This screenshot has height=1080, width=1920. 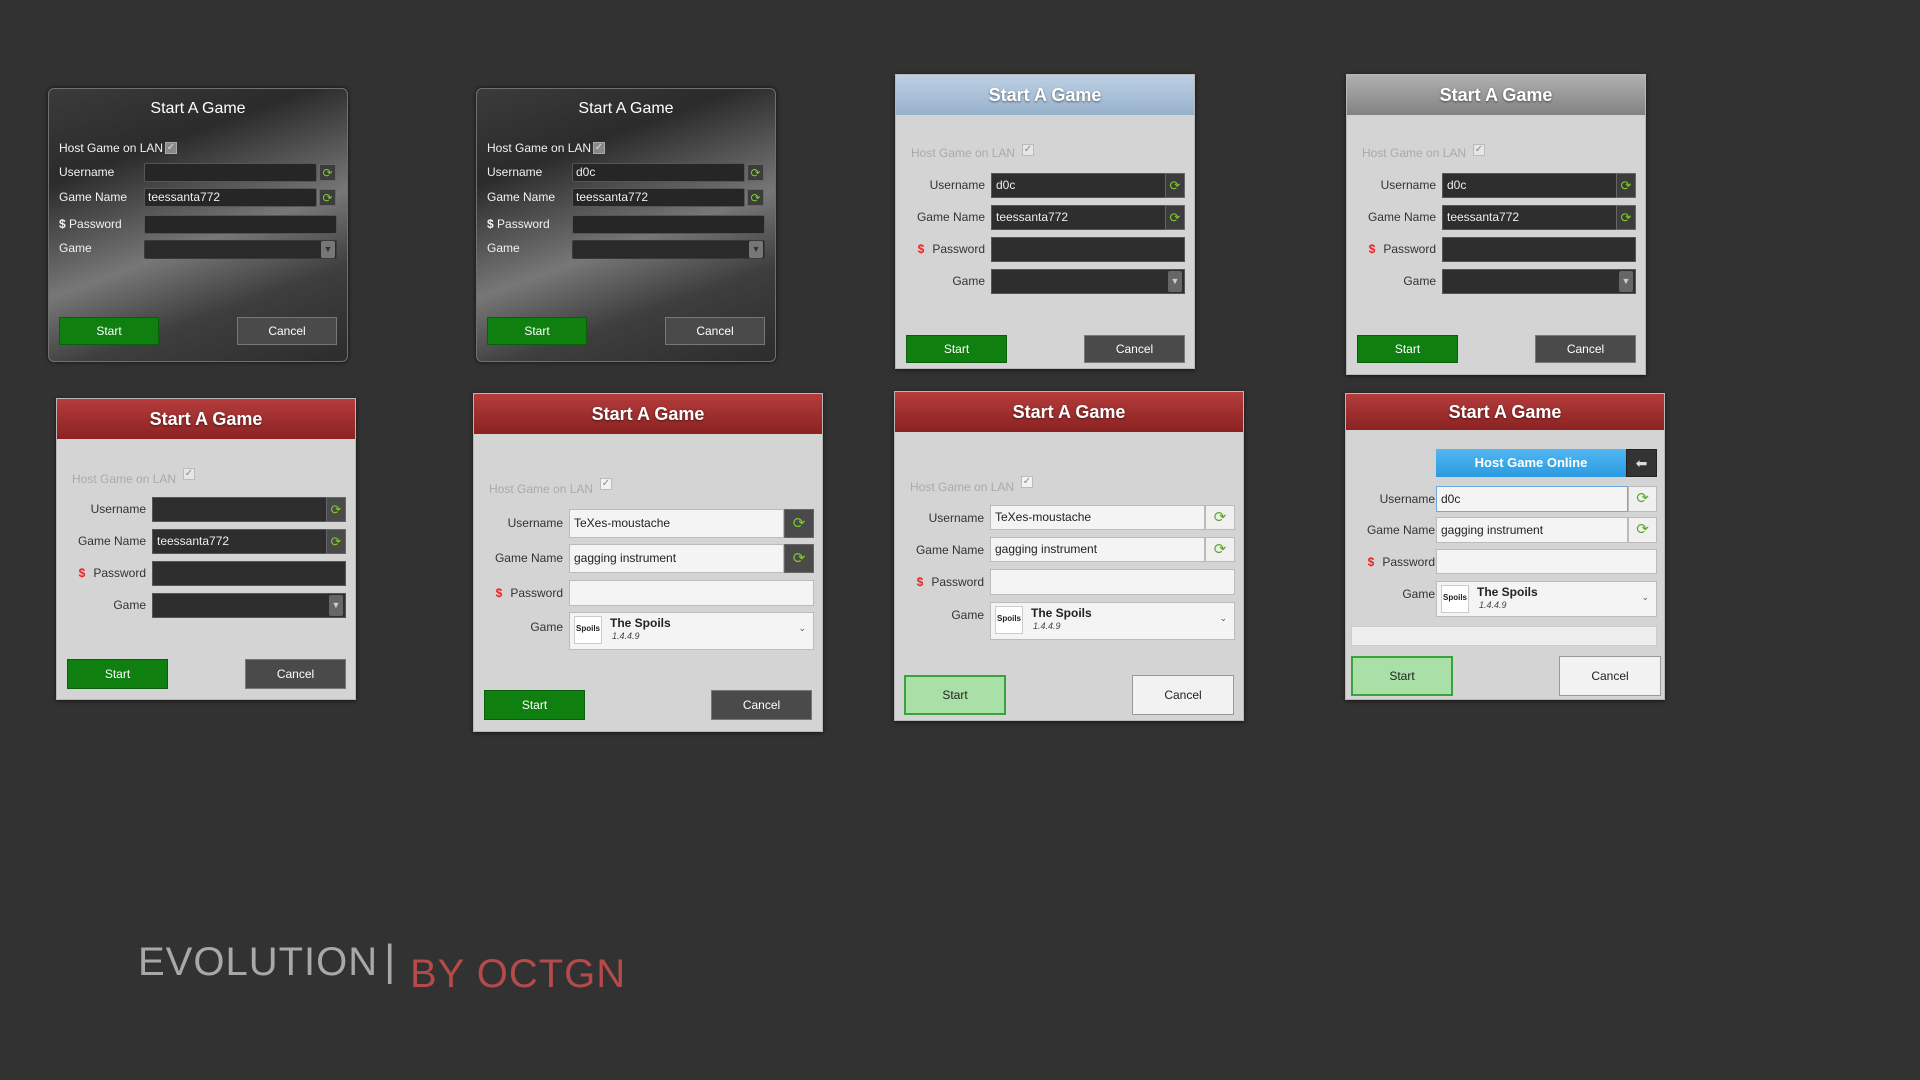 I want to click on back-arrow-icon: ⬅, so click(x=1641, y=463).